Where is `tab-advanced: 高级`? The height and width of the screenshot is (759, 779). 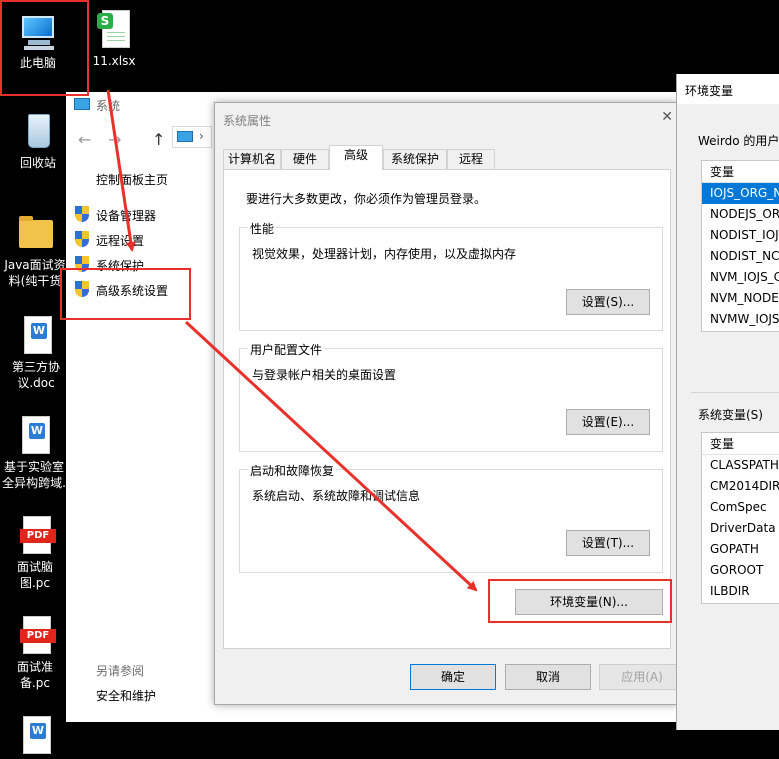
tab-advanced: 高级 is located at coordinates (356, 157).